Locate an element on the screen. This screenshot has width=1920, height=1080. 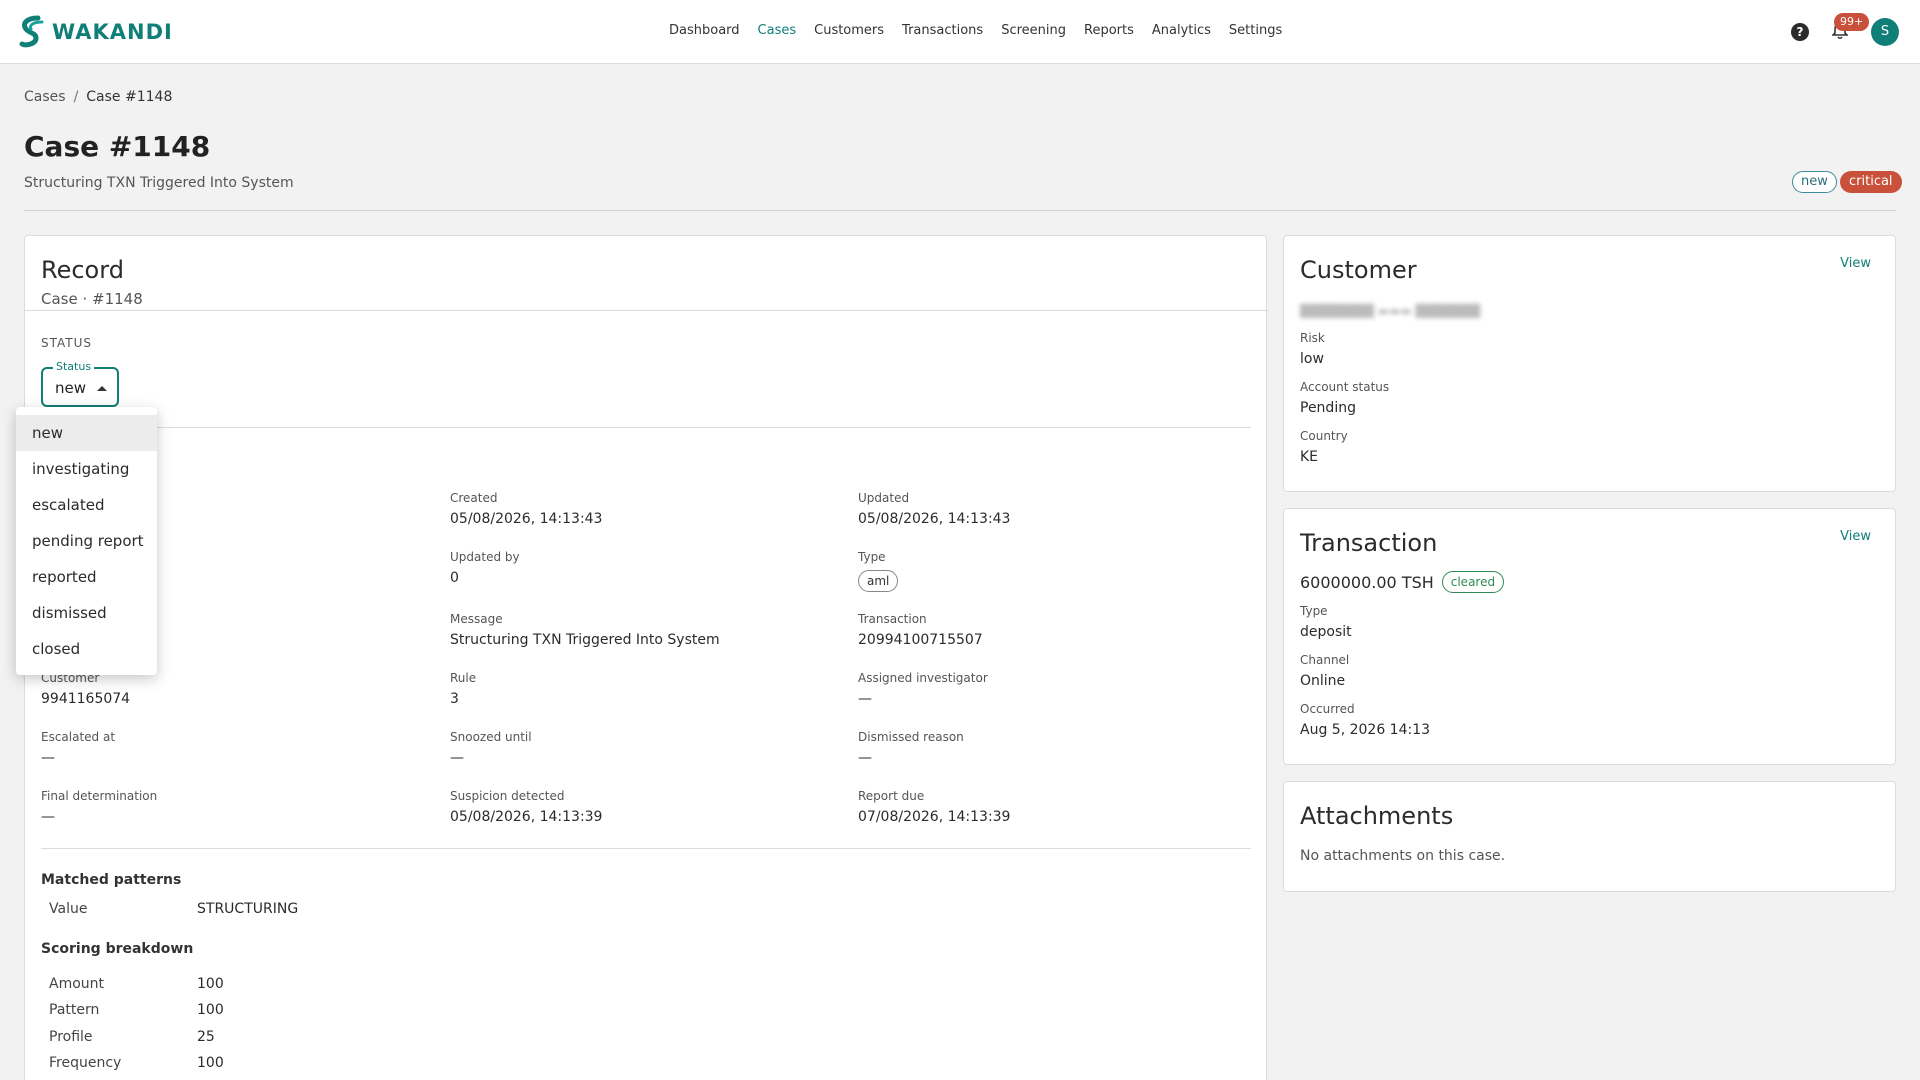
status-option-closed: closed is located at coordinates (86, 649).